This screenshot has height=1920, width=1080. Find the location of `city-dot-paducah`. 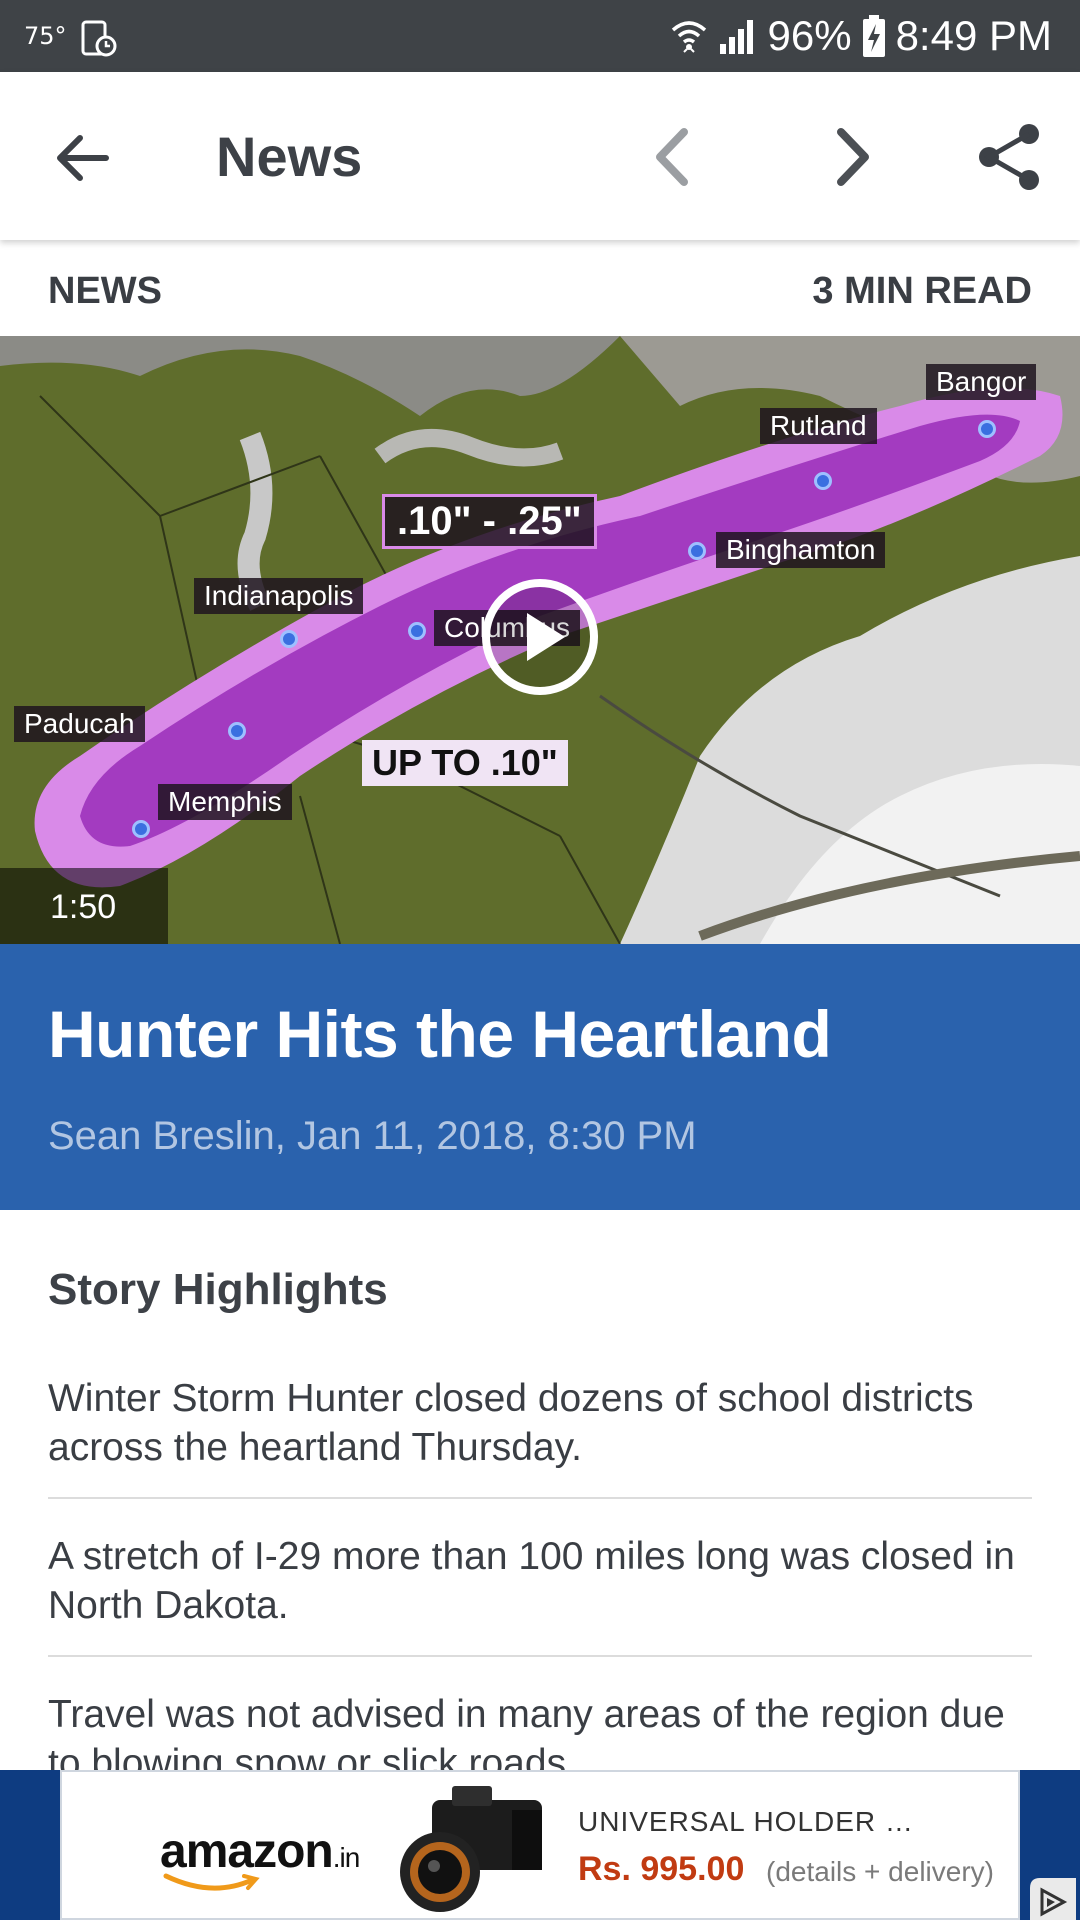

city-dot-paducah is located at coordinates (237, 731).